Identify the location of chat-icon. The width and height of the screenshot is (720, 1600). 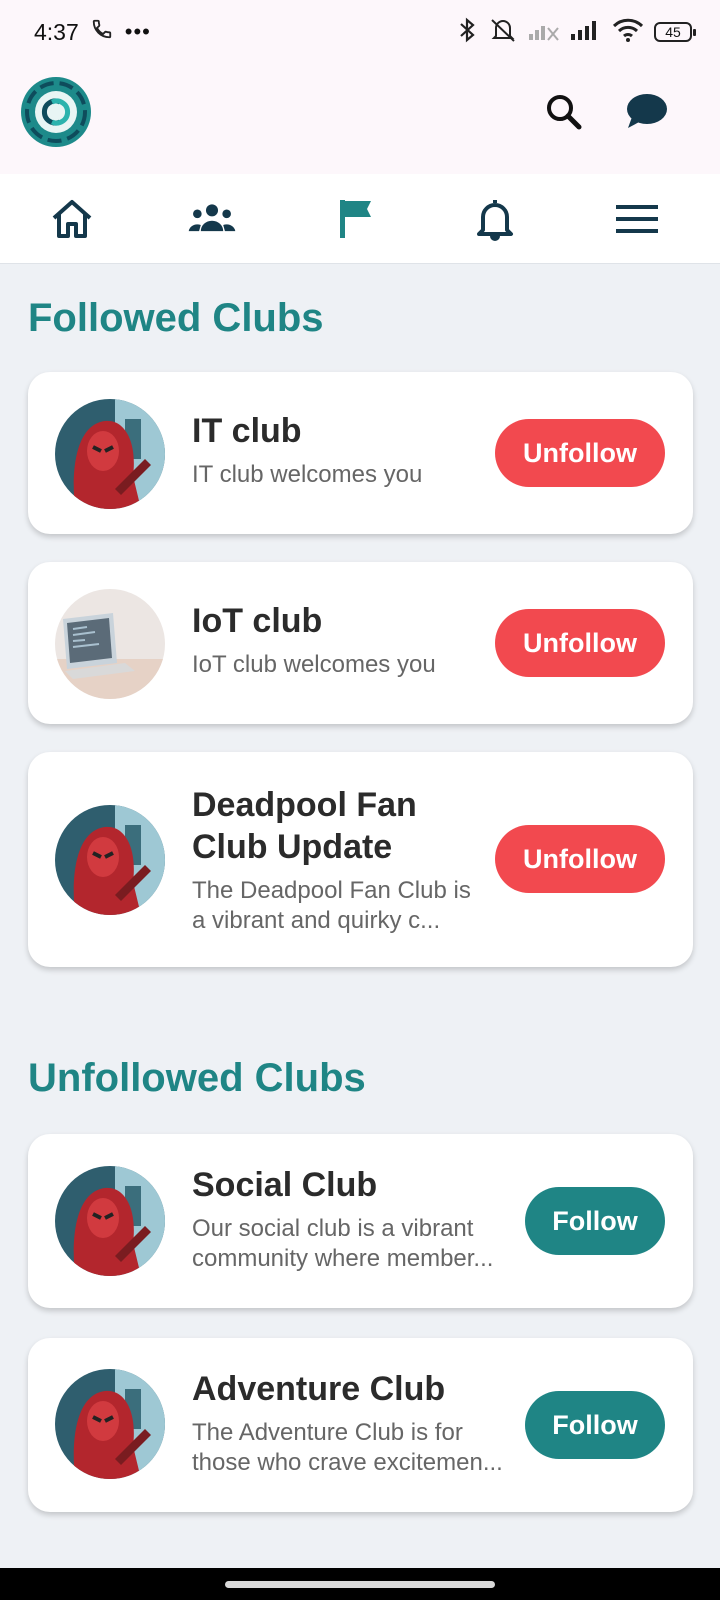
(646, 112).